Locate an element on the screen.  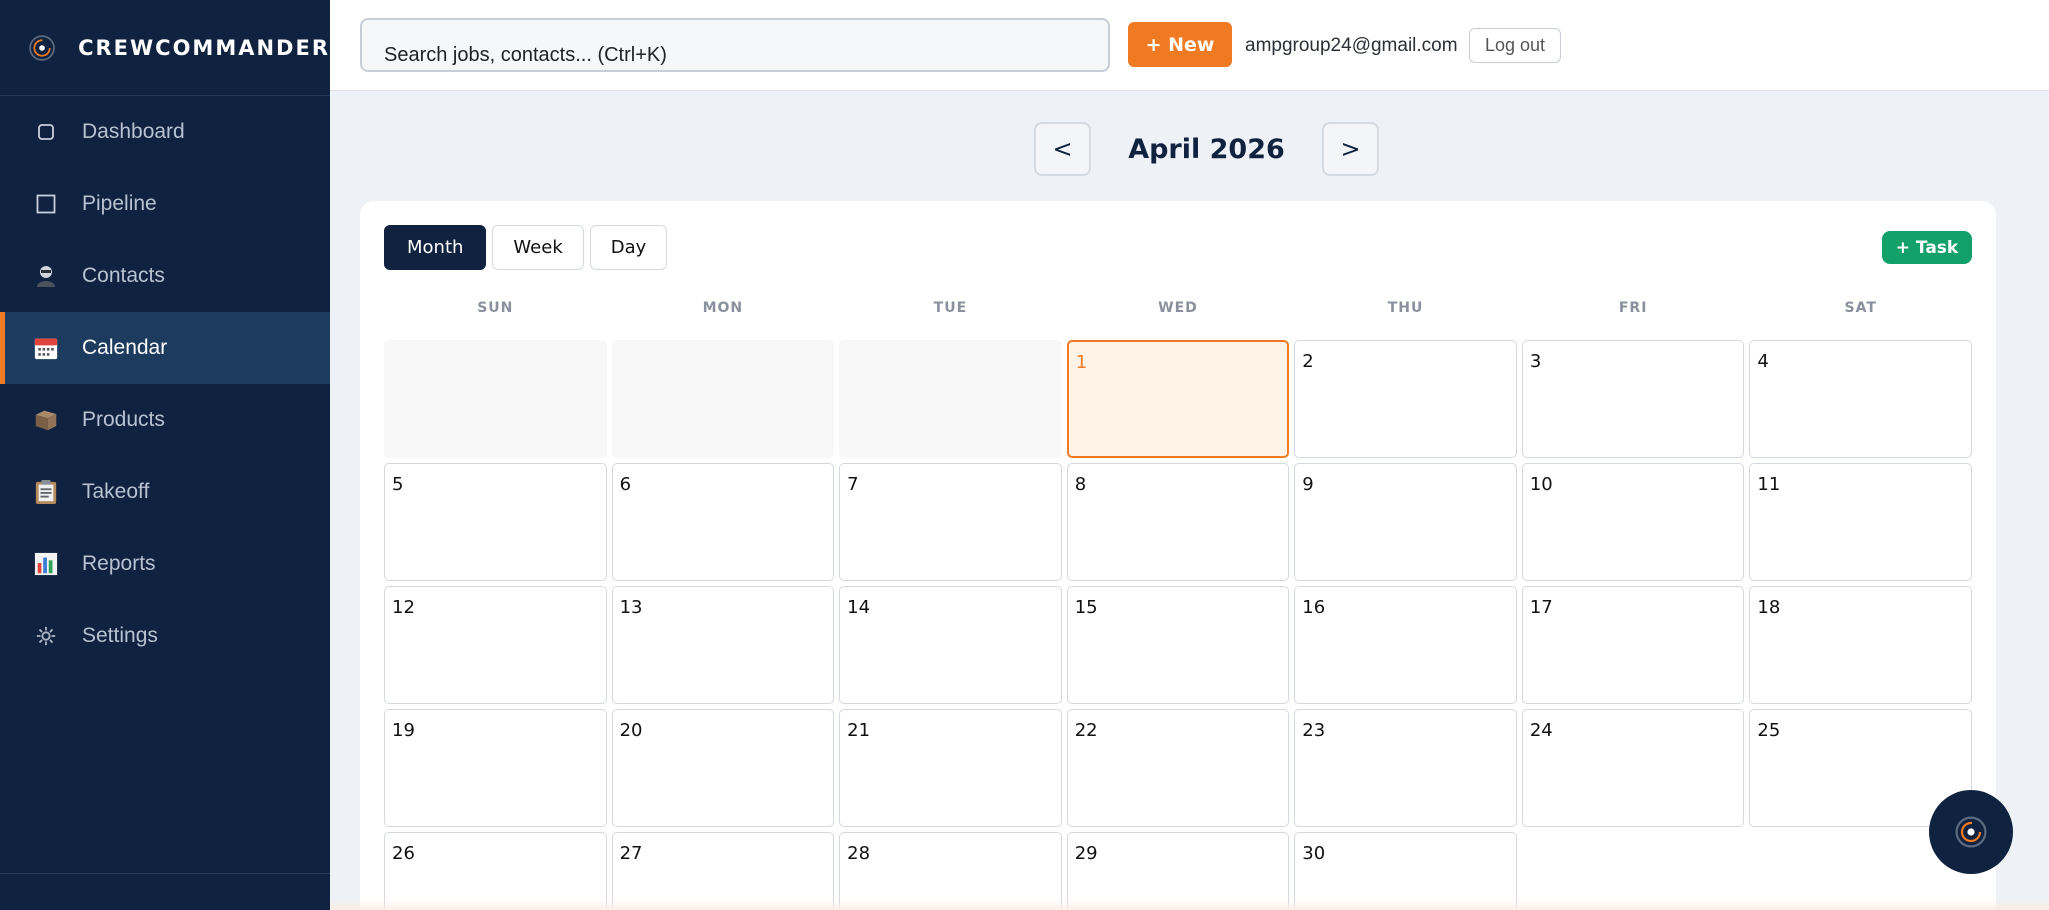
weekday-header: SUN MON TUE WED THU FRI SAT is located at coordinates (1178, 308).